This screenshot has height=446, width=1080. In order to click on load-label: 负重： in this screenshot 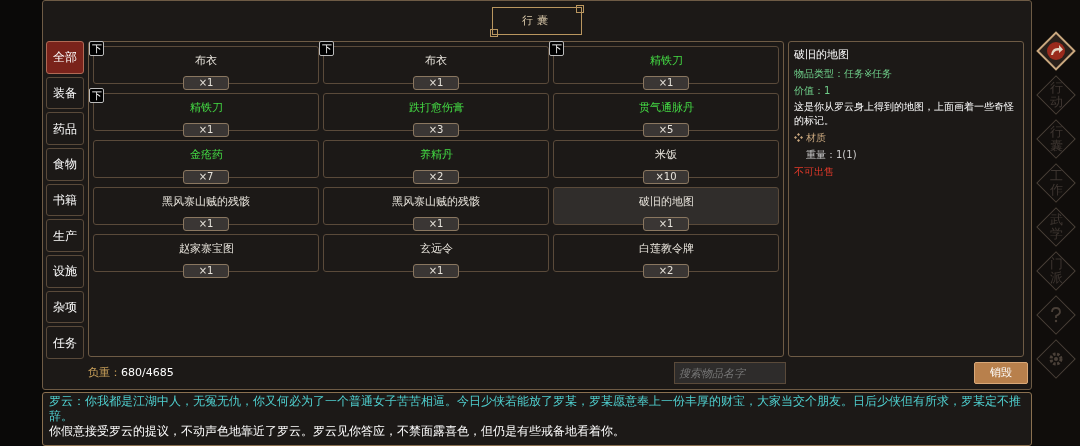, I will do `click(104, 372)`.